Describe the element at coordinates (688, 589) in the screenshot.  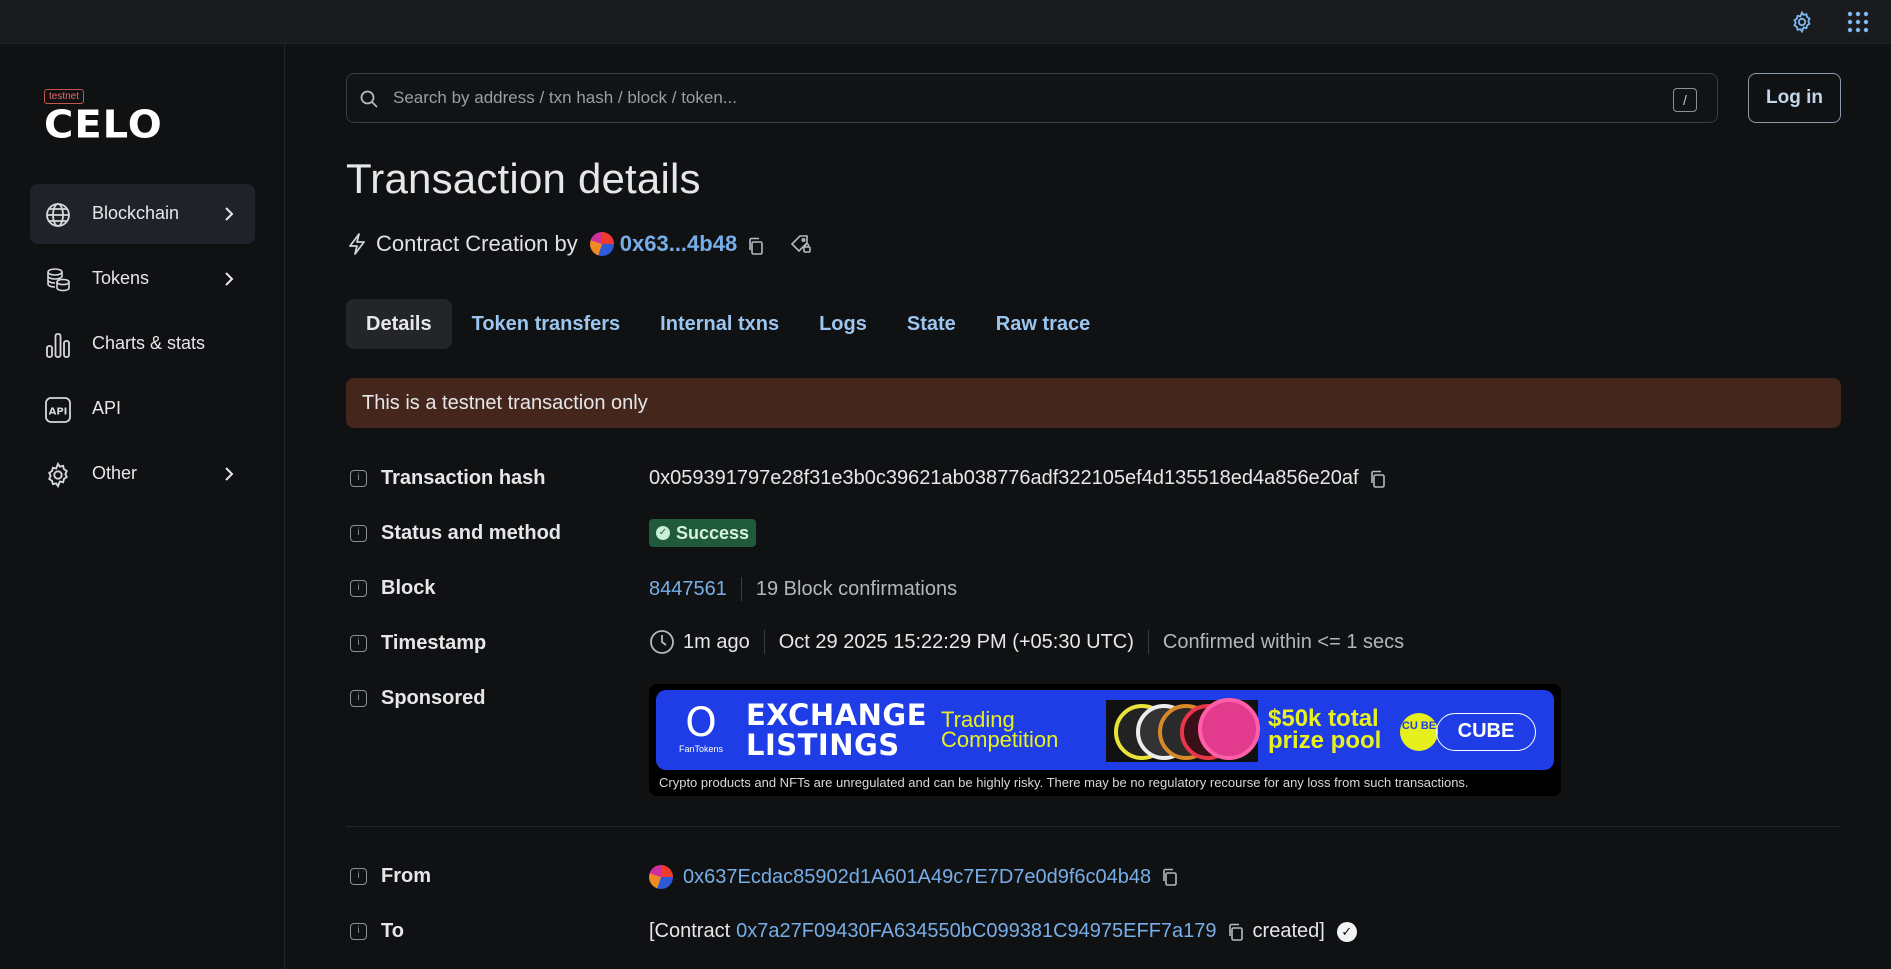
I see `block-number-link: 8447561` at that location.